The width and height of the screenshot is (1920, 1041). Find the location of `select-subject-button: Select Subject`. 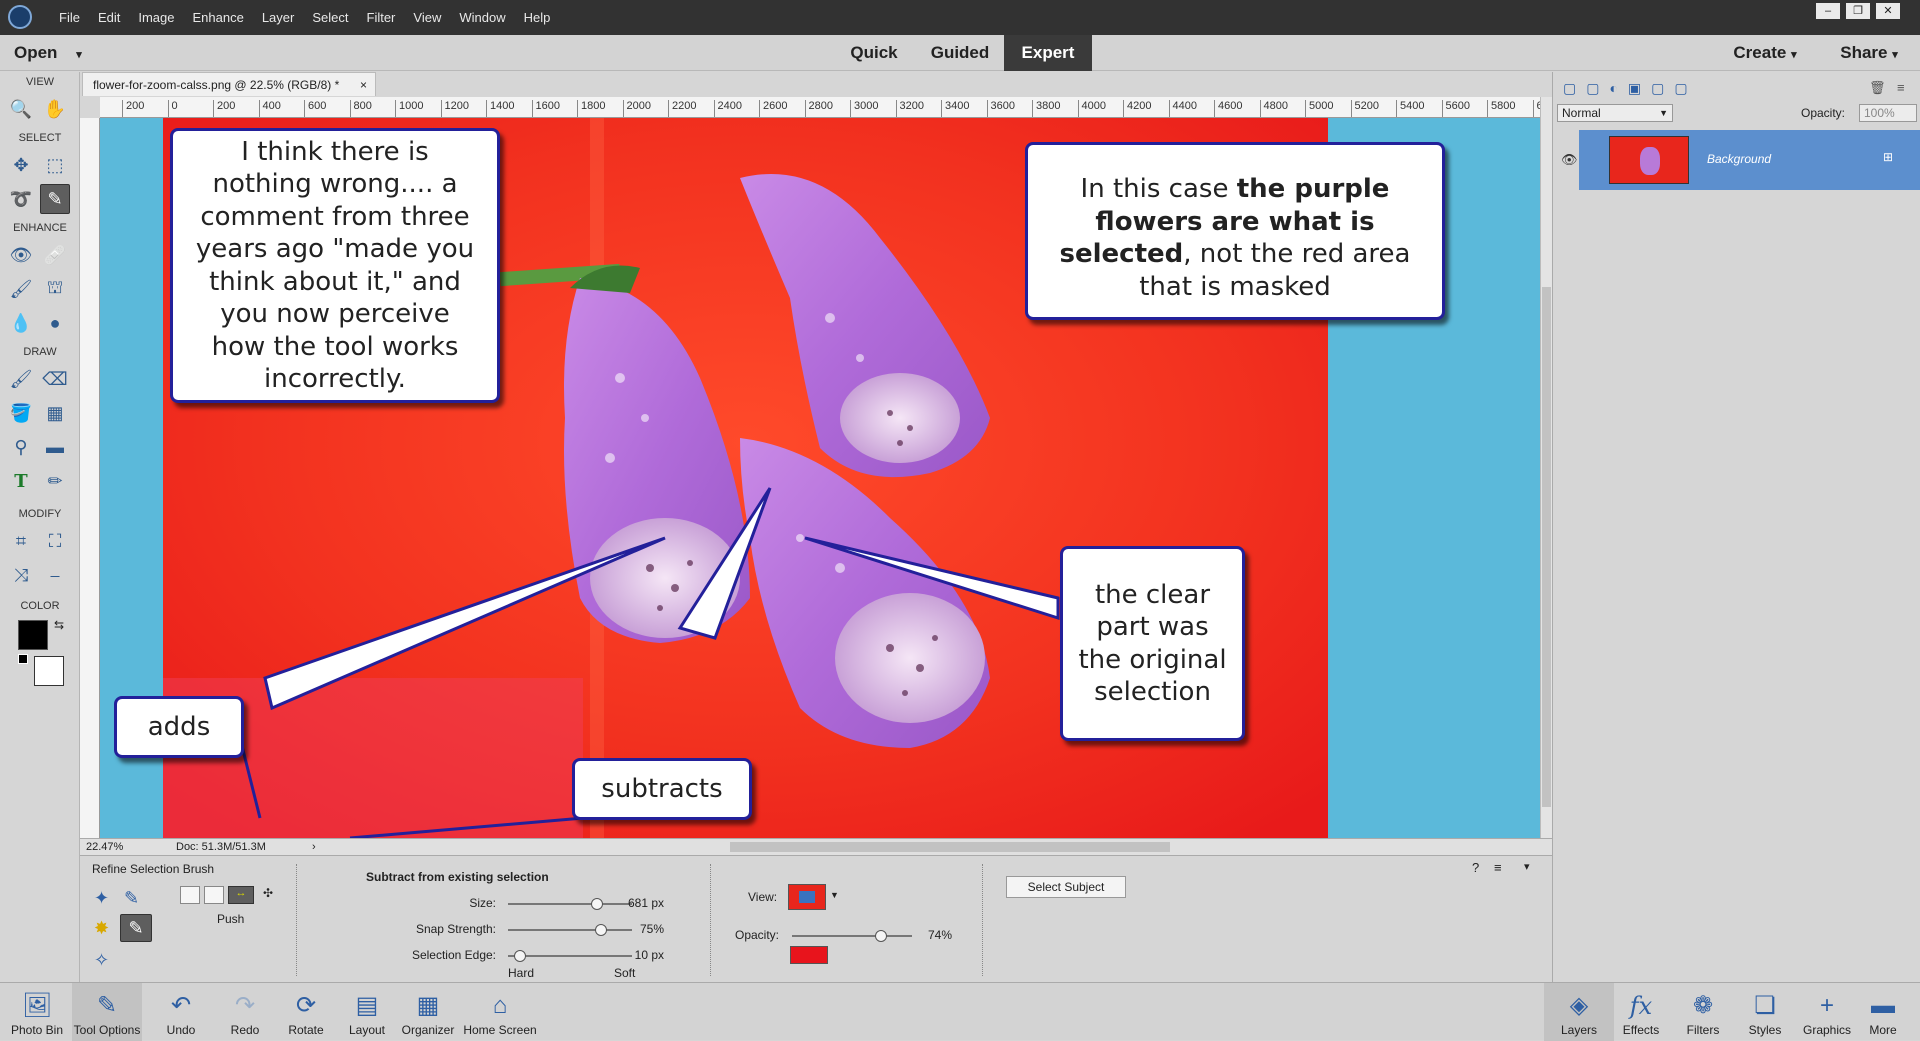

select-subject-button: Select Subject is located at coordinates (1066, 887).